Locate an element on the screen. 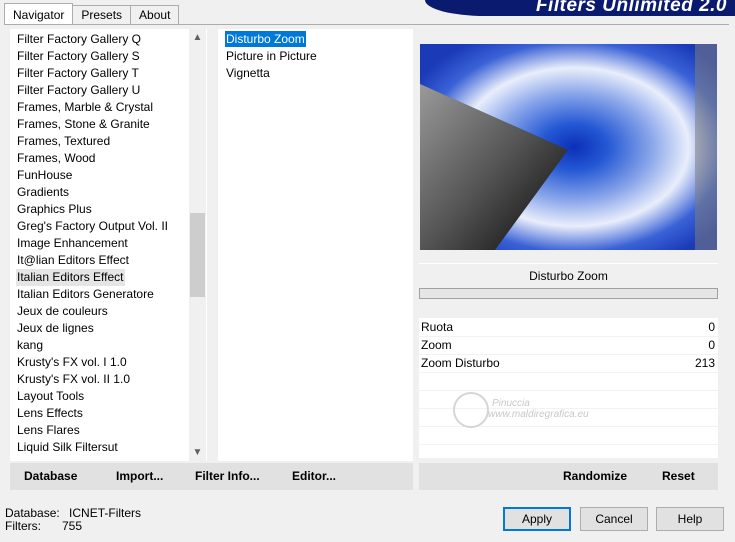  filter-category-item: Greg's Factory Output Vol. II is located at coordinates (92, 226).